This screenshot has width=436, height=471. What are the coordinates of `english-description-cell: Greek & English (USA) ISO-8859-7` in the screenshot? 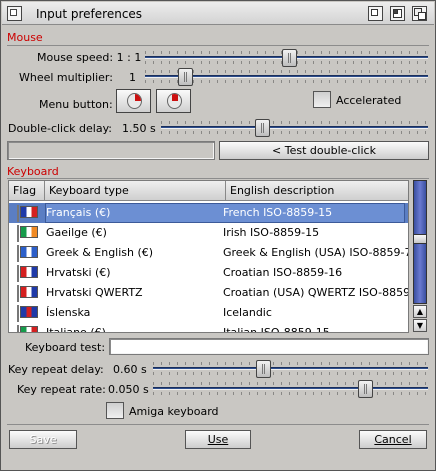 It's located at (315, 252).